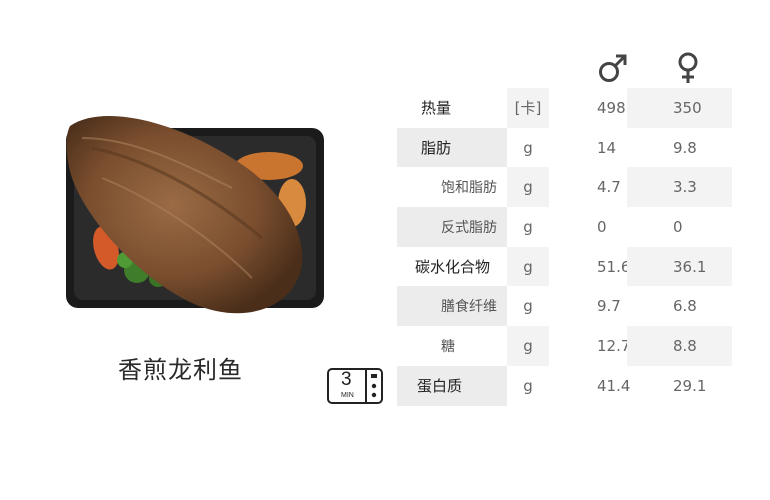 Image resolution: width=770 pixels, height=500 pixels. Describe the element at coordinates (355, 386) in the screenshot. I see `microwave-icon: 3 MIN` at that location.